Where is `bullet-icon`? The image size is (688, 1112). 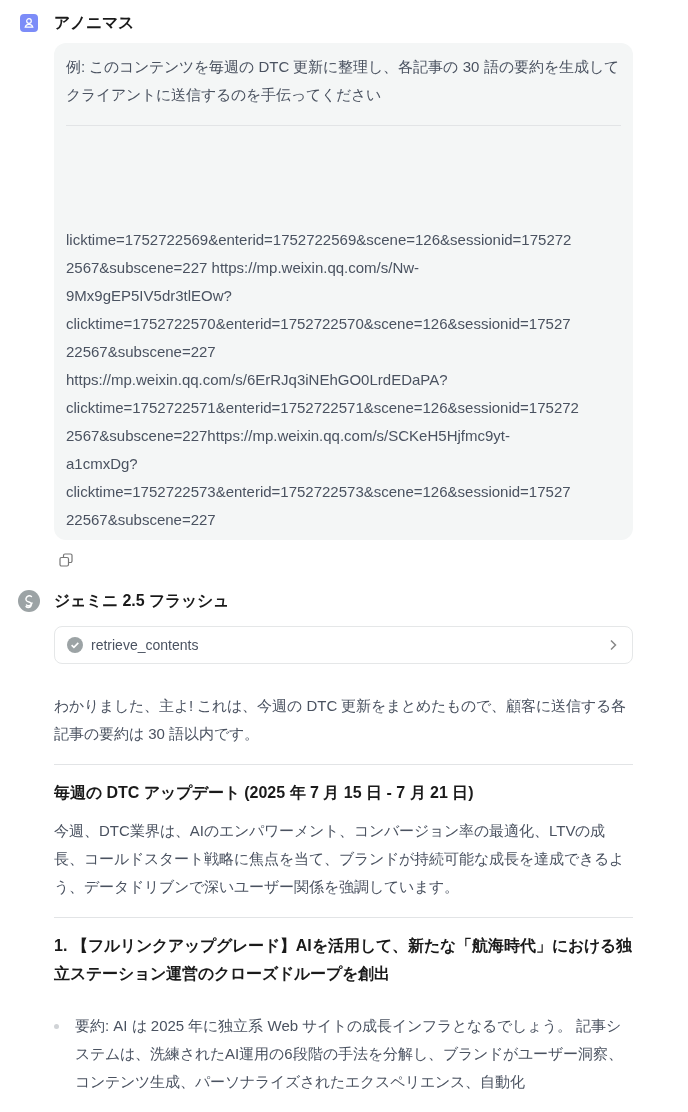
bullet-icon is located at coordinates (56, 1026).